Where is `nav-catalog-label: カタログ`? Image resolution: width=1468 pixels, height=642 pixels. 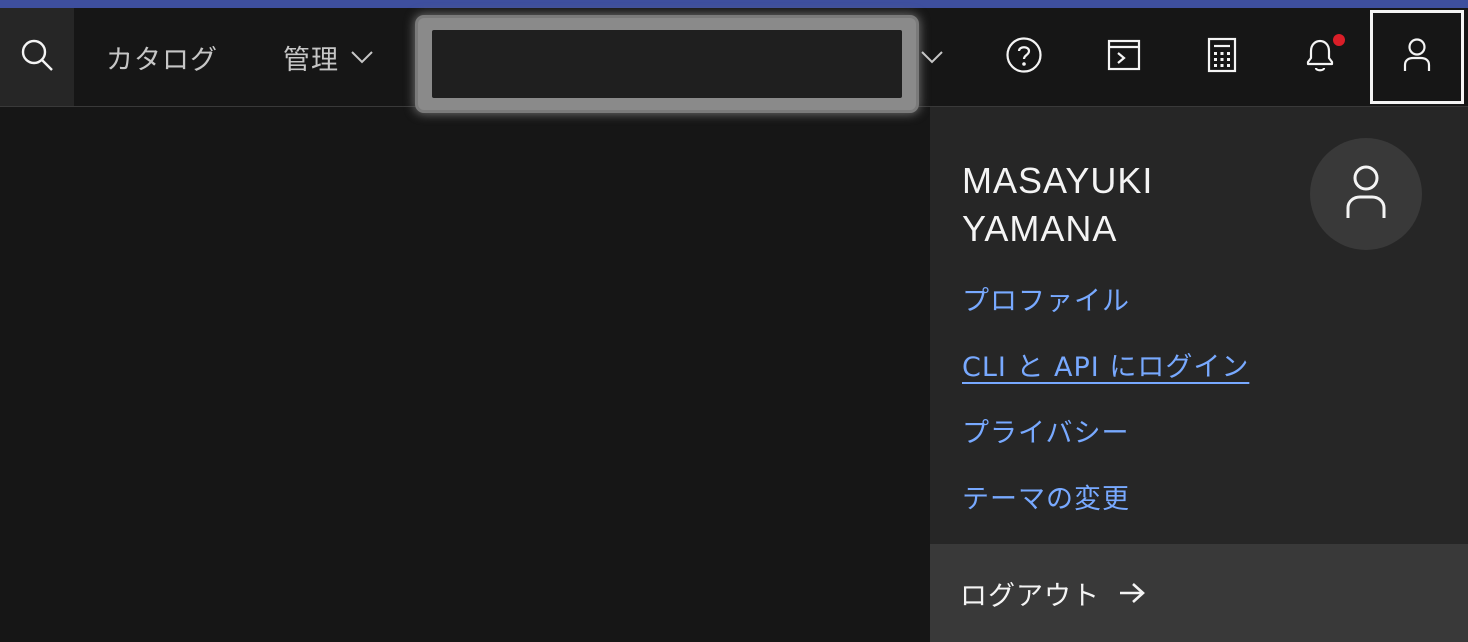
nav-catalog-label: カタログ is located at coordinates (162, 60).